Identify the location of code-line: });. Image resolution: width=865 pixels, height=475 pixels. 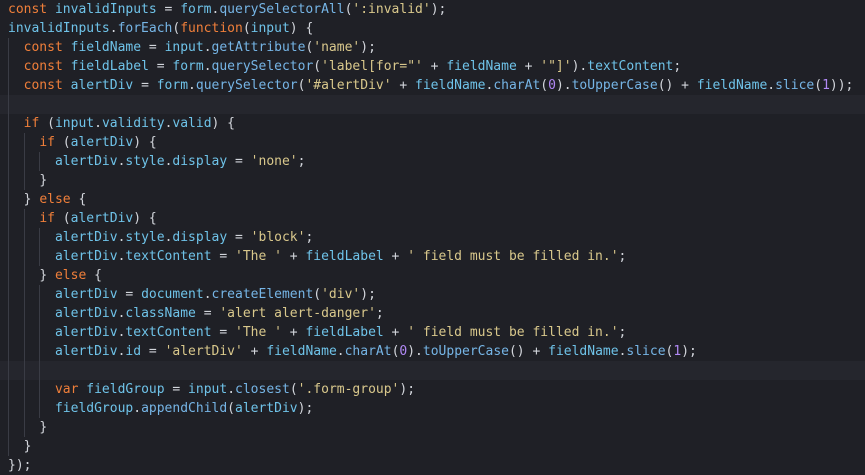
(432, 465).